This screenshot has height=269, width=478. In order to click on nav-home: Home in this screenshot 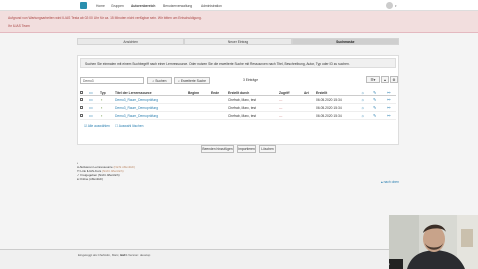, I will do `click(100, 6)`.